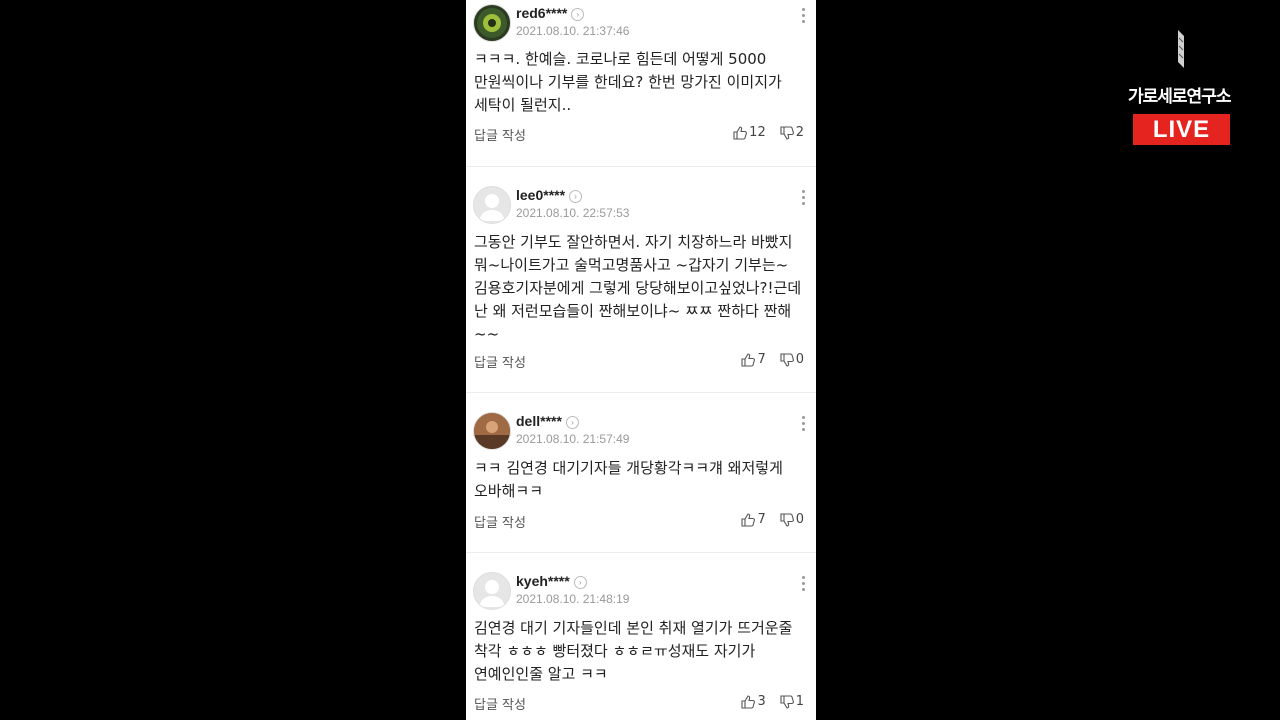 This screenshot has width=1280, height=720. I want to click on comment-date: 2021.08.10. 22:57:53, so click(573, 213).